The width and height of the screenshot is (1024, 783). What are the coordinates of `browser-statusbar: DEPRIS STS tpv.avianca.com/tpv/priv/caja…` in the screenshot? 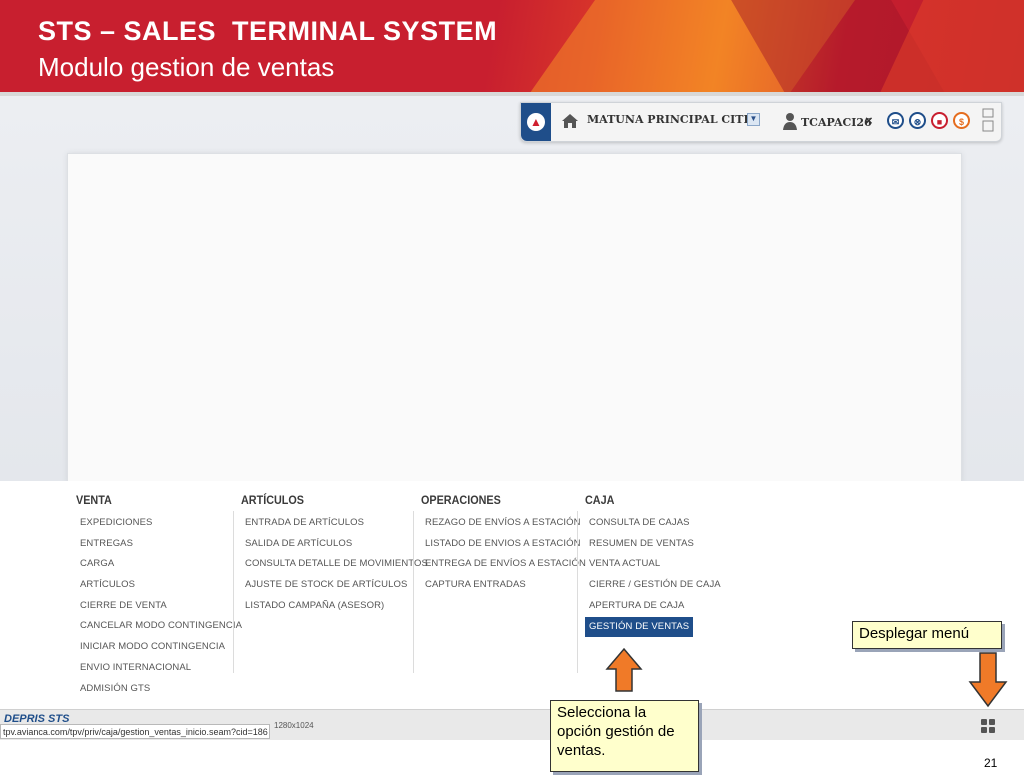 It's located at (512, 724).